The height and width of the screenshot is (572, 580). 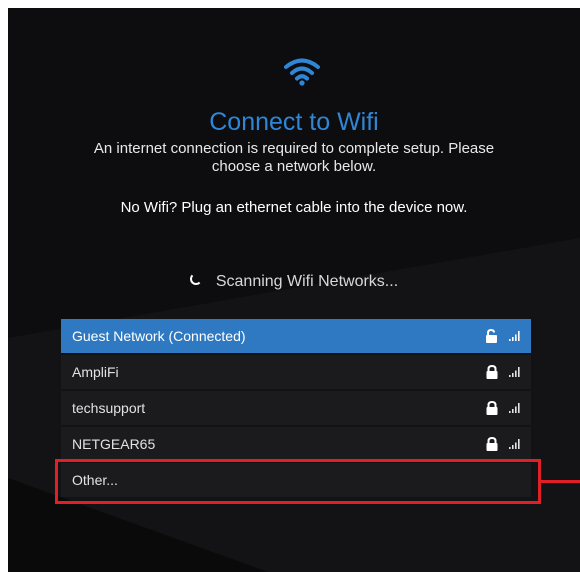 I want to click on highlight-annotation-box, so click(x=298, y=481).